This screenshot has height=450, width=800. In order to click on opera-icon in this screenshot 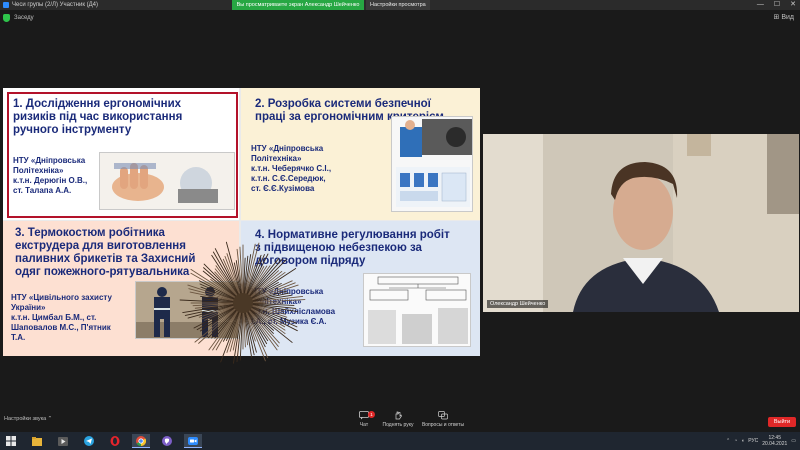, I will do `click(115, 441)`.